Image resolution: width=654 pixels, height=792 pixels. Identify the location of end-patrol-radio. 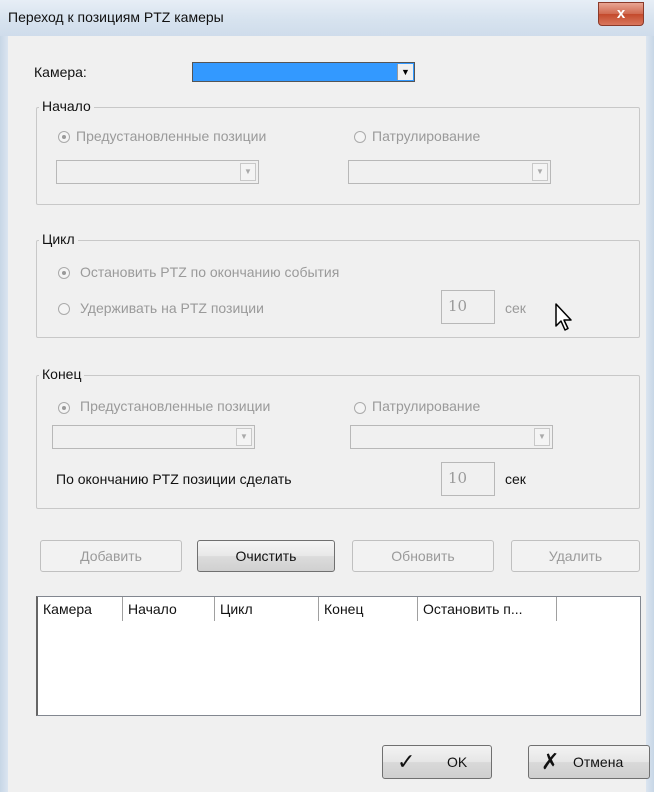
(360, 408).